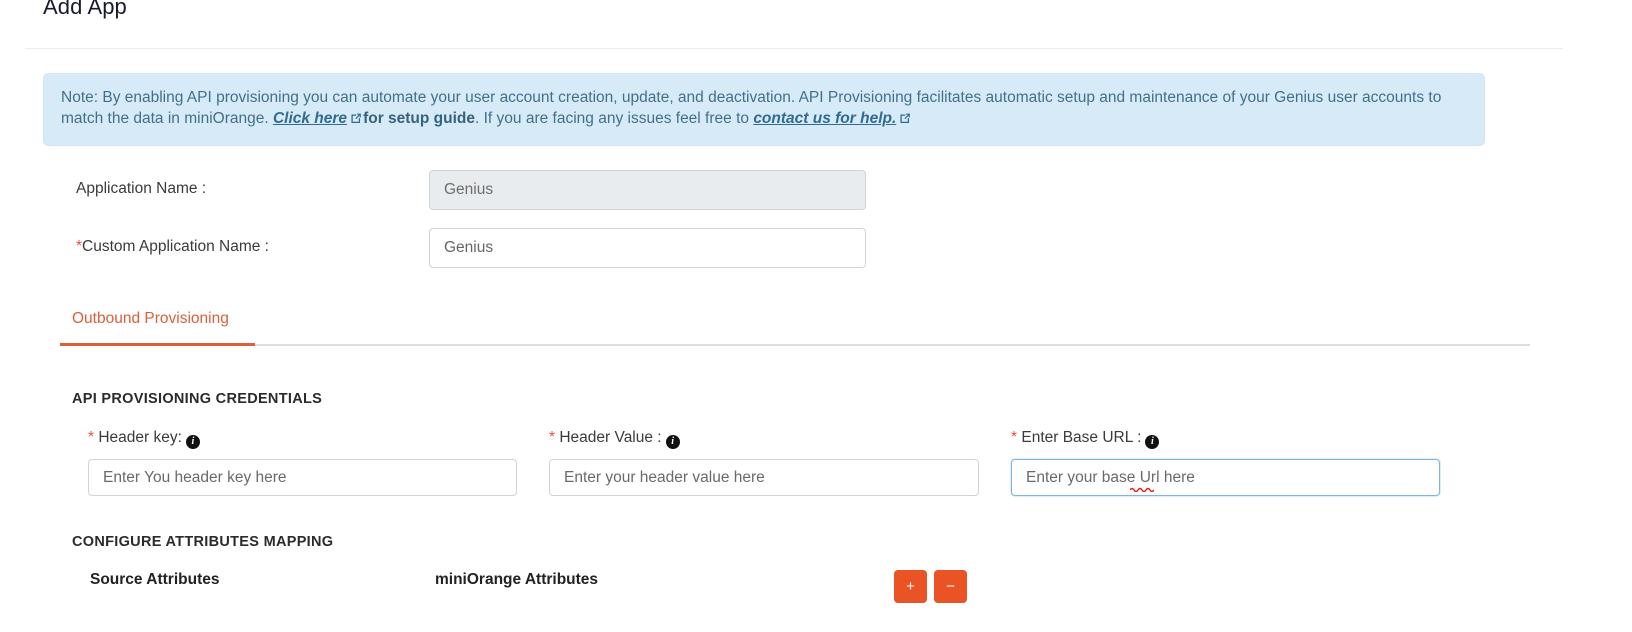 The image size is (1632, 632). What do you see at coordinates (647, 190) in the screenshot?
I see `application-name-input` at bounding box center [647, 190].